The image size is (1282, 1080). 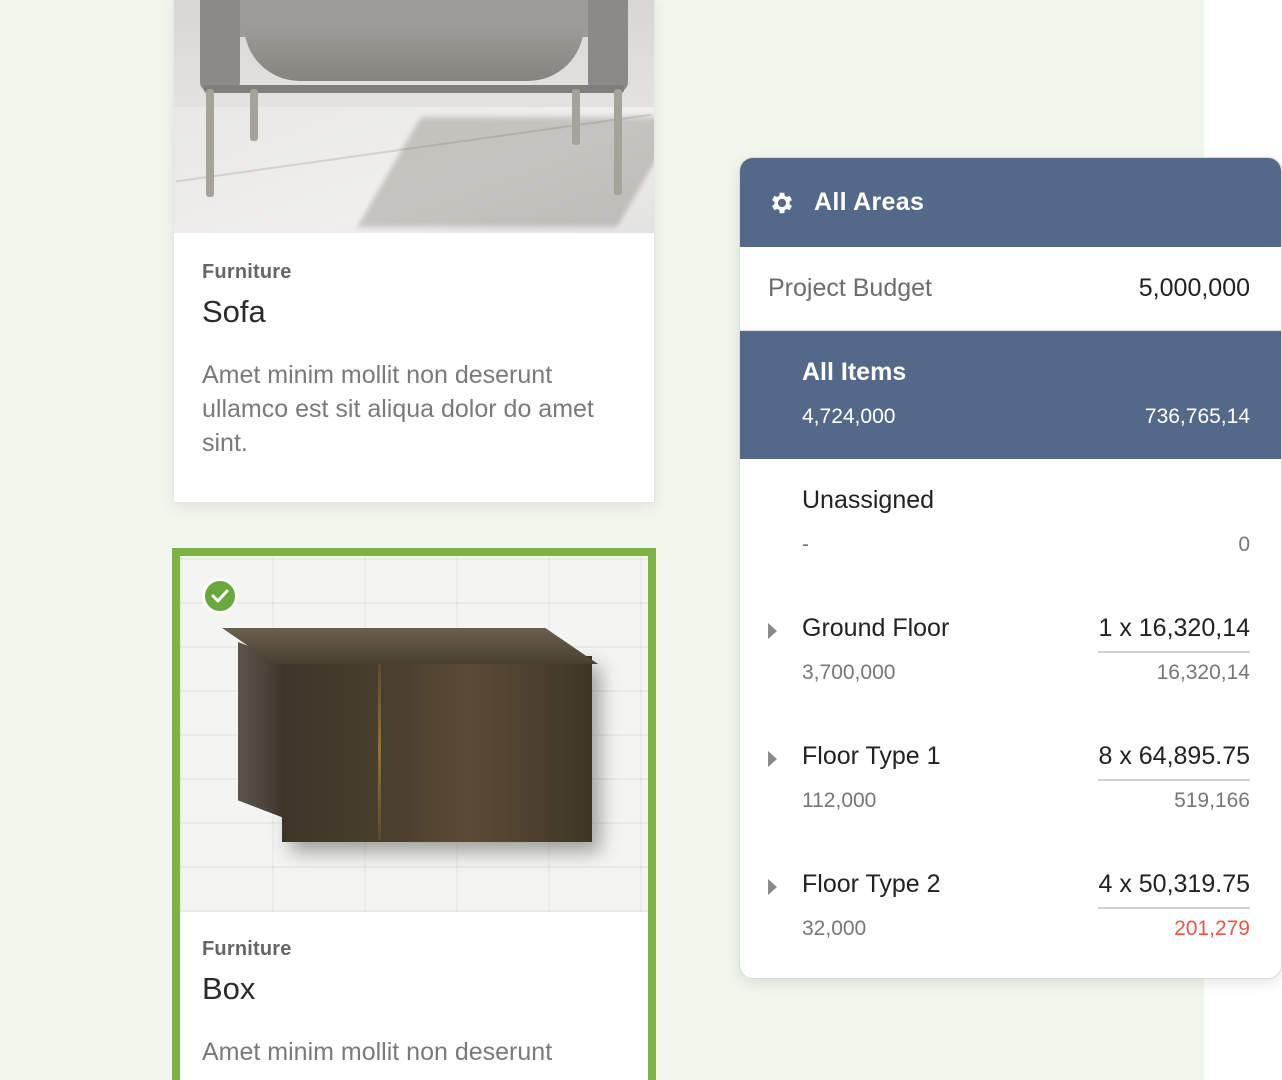 What do you see at coordinates (437, 749) in the screenshot?
I see `mailbox-body` at bounding box center [437, 749].